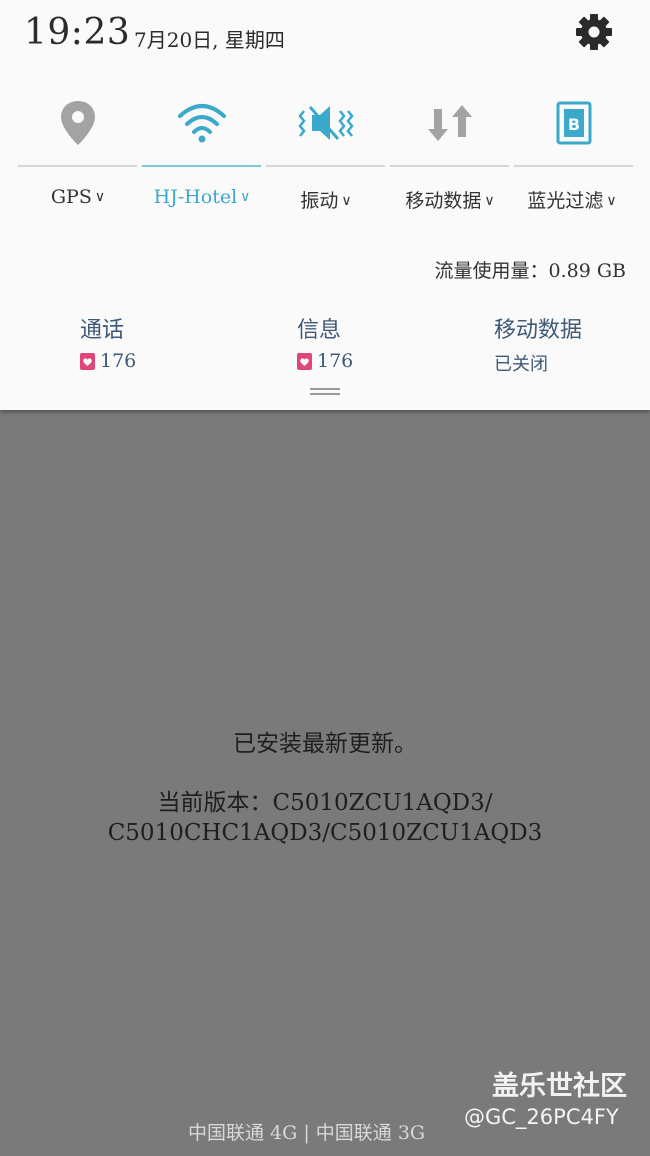  Describe the element at coordinates (77, 32) in the screenshot. I see `clock: 19:23` at that location.